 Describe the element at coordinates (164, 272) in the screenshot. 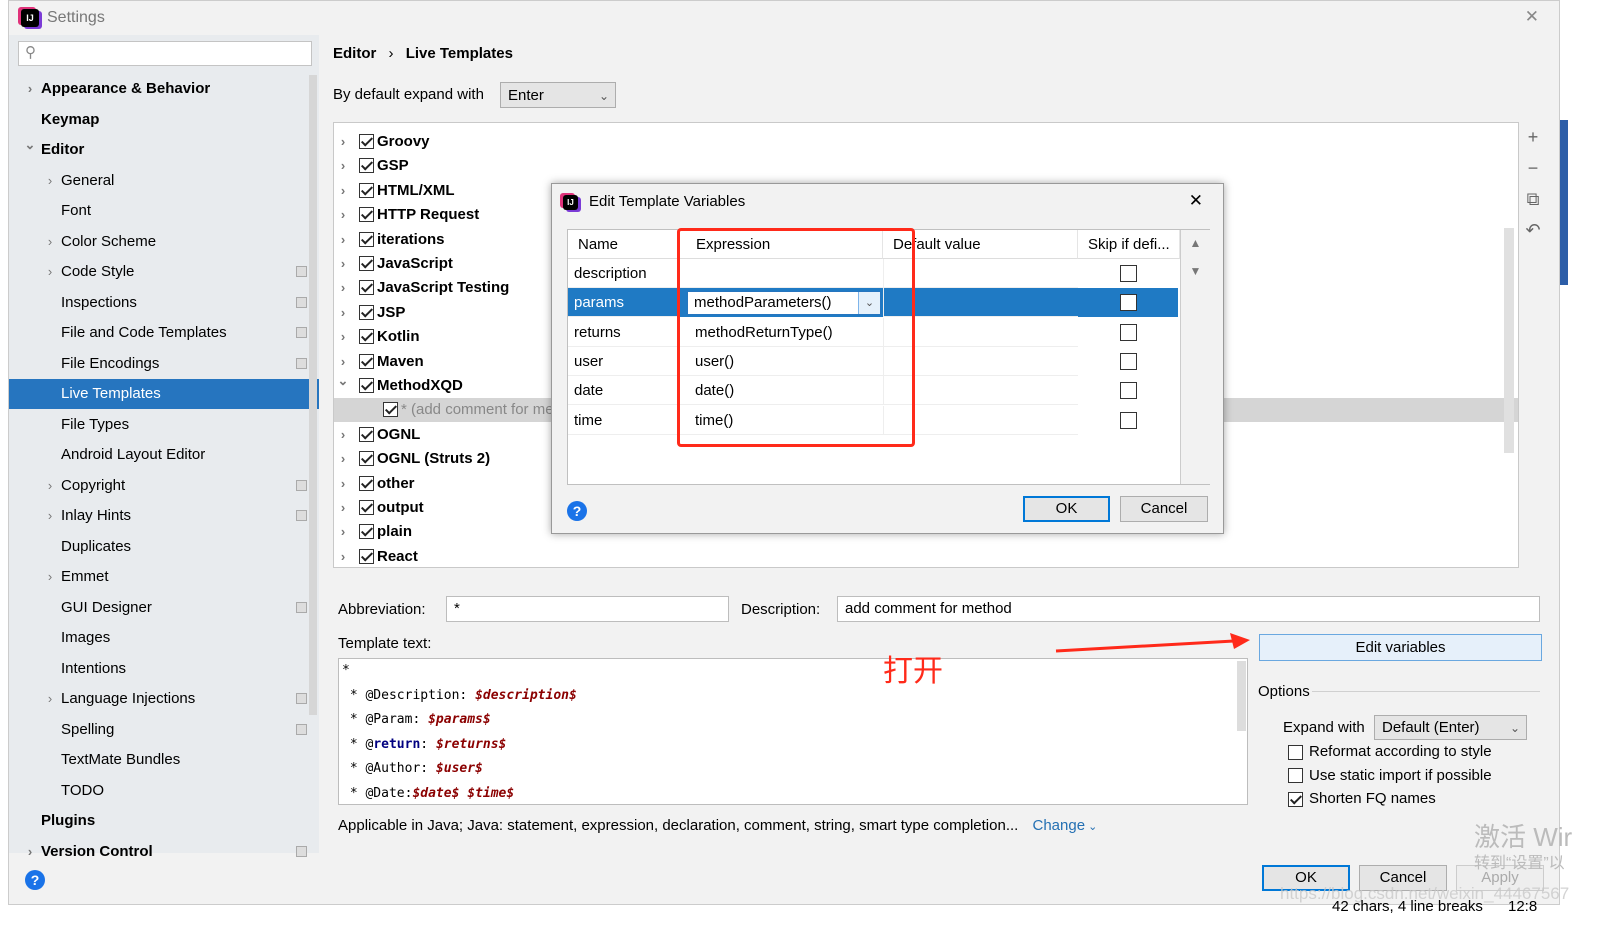

I see `sidebar-item-code-style: › Code Style` at that location.